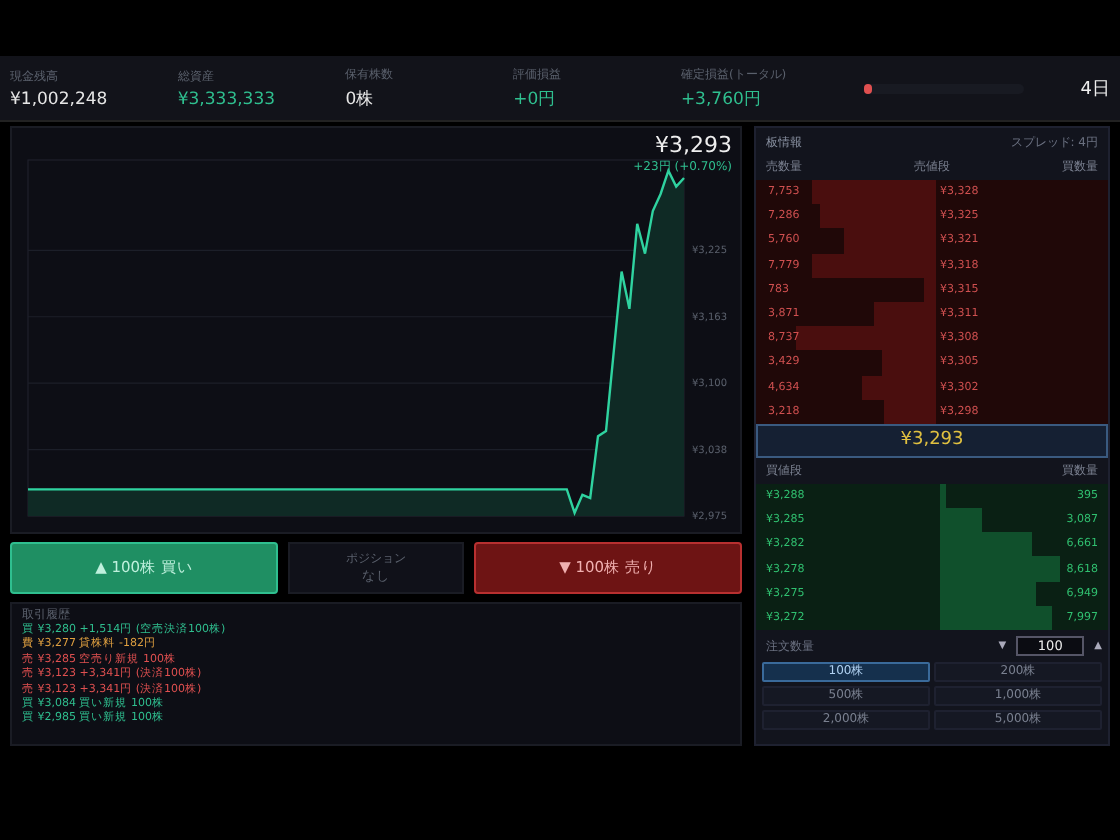 The height and width of the screenshot is (840, 1120). I want to click on day-counter: 4日, so click(1095, 89).